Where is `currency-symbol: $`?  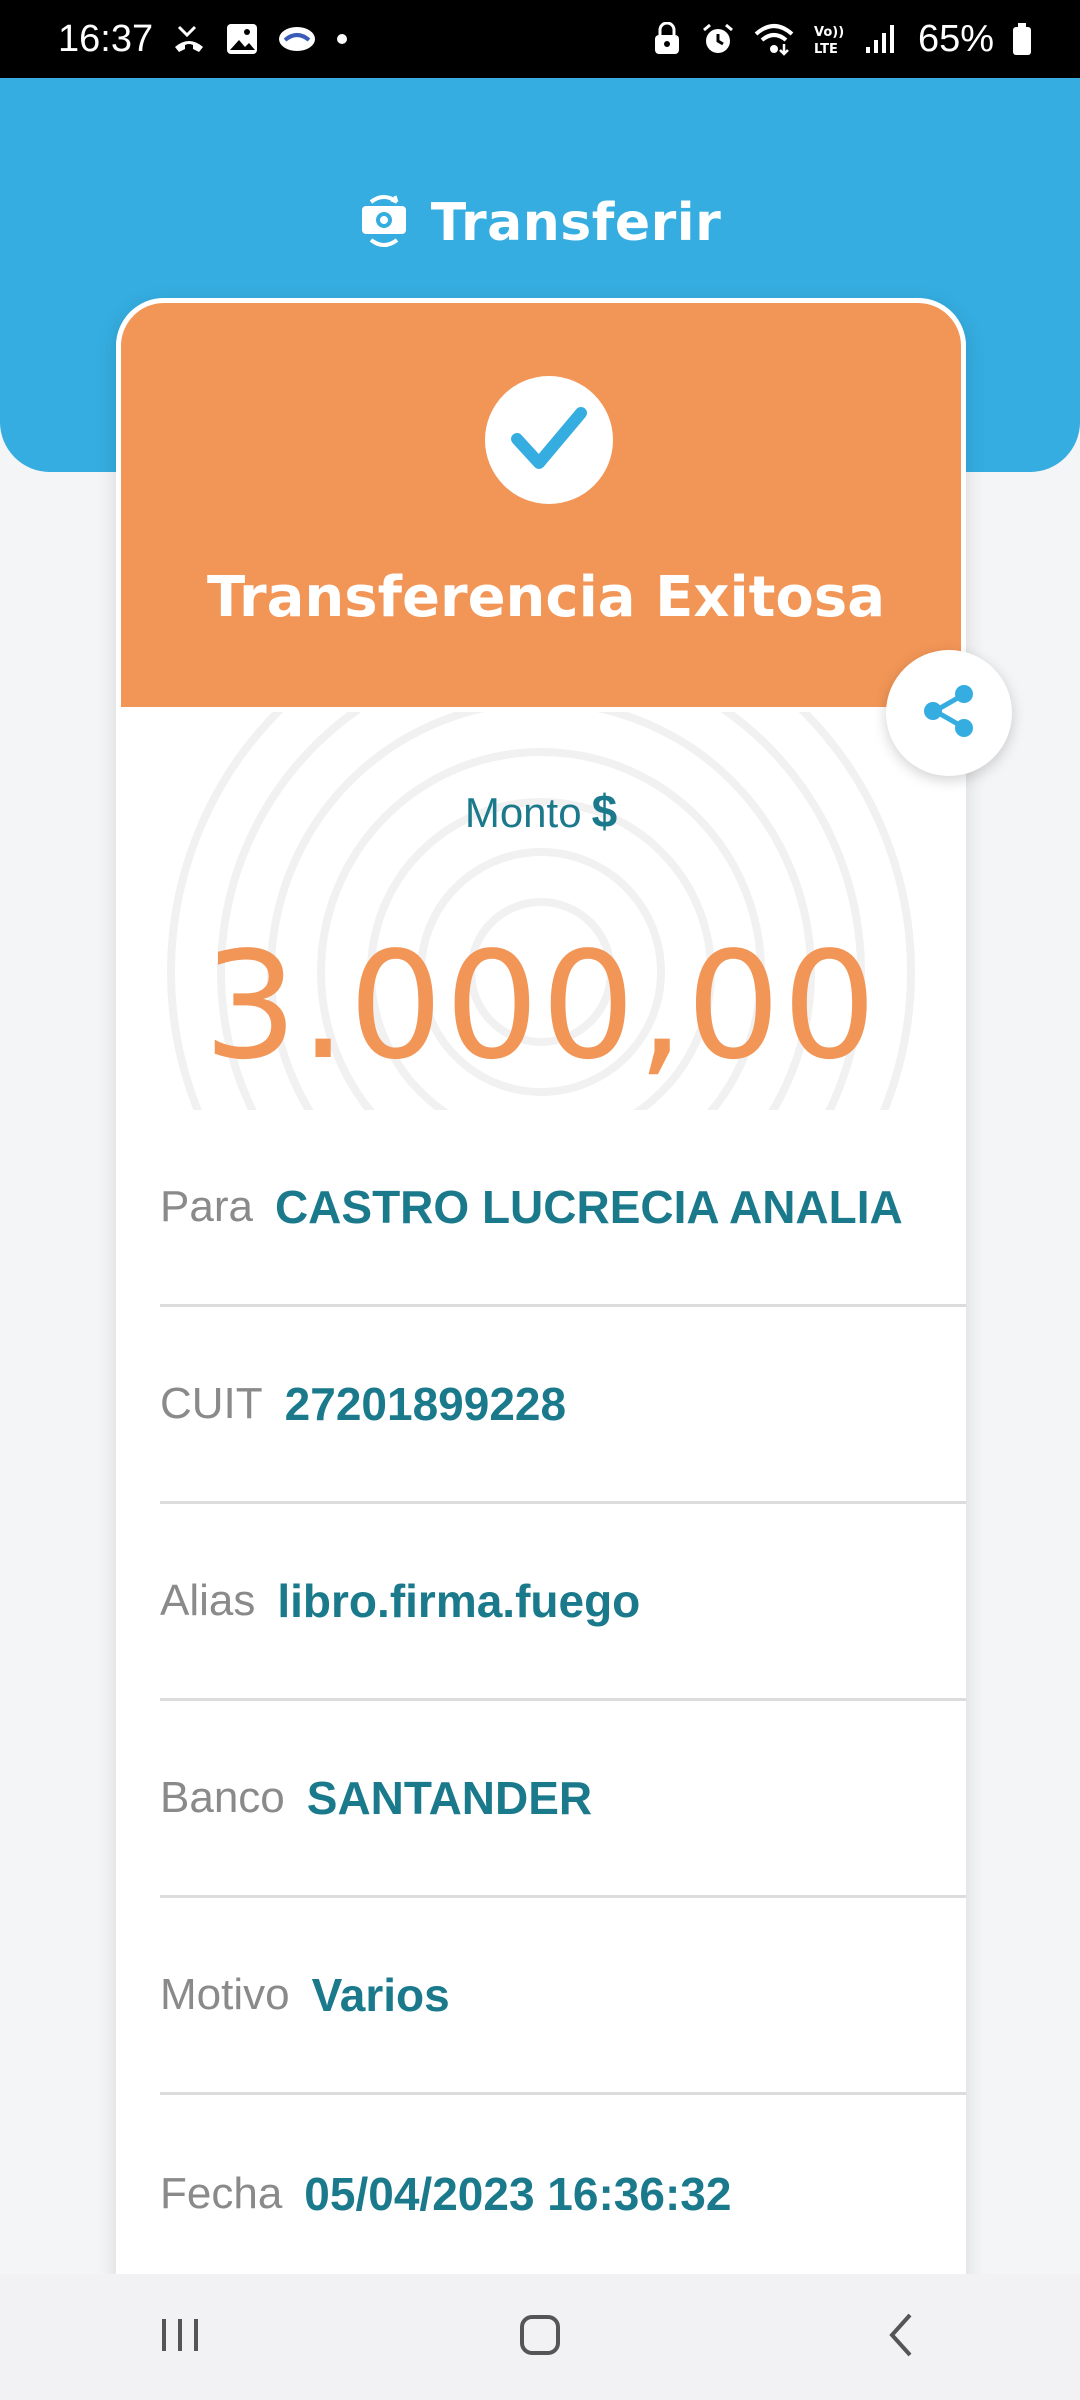
currency-symbol: $ is located at coordinates (604, 811).